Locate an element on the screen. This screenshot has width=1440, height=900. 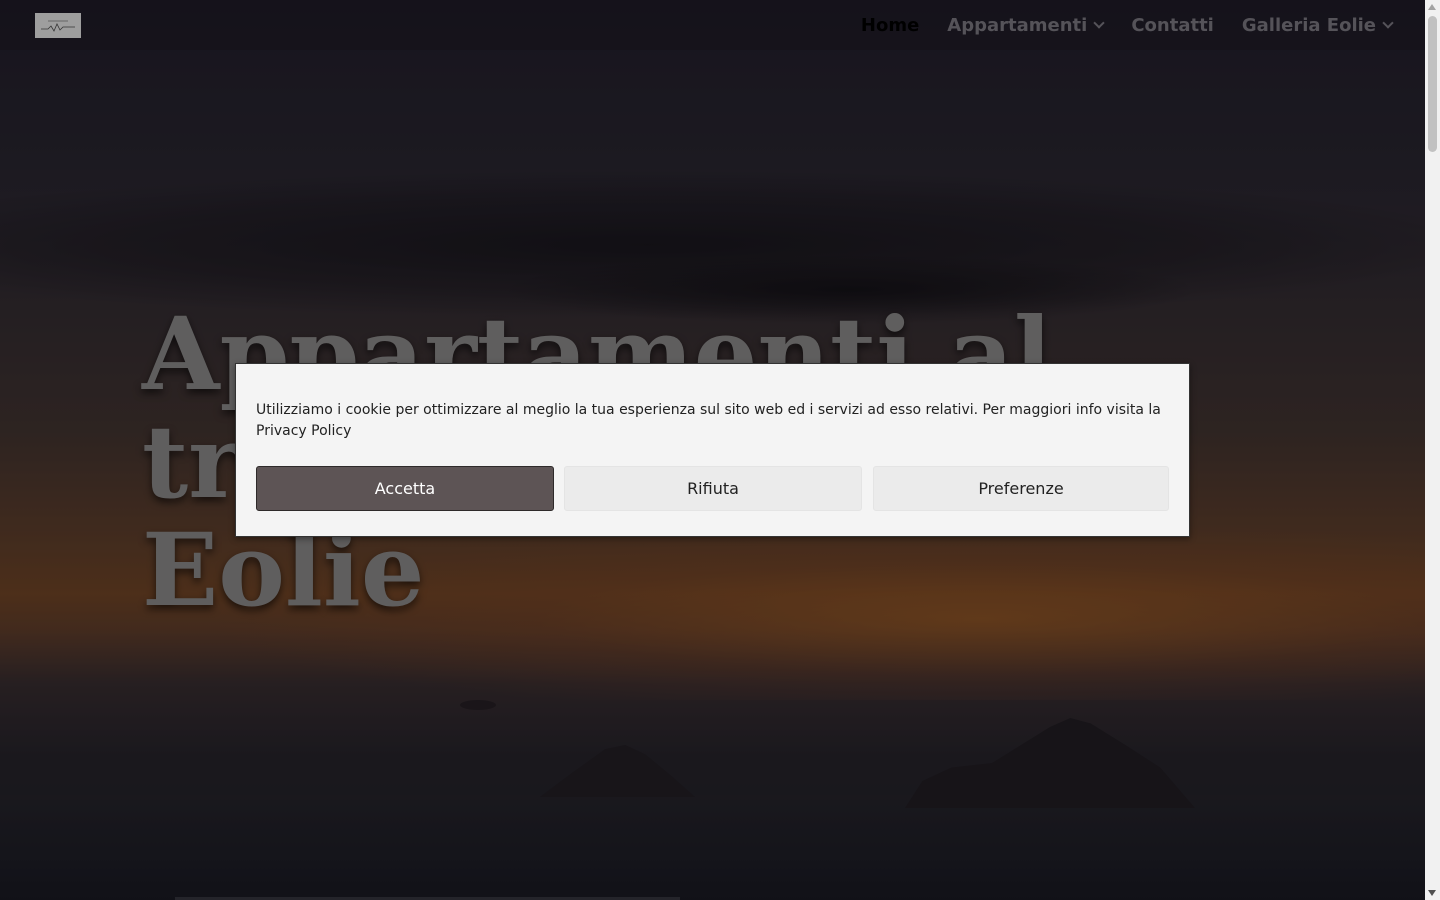
preferences-button: Preferenze is located at coordinates (1021, 488).